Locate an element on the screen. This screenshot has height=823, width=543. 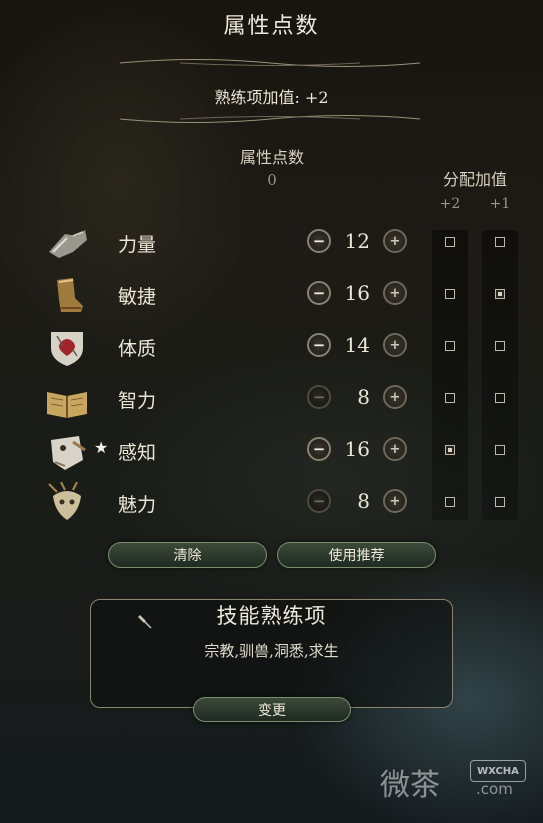
change-button: 变更 is located at coordinates (272, 709).